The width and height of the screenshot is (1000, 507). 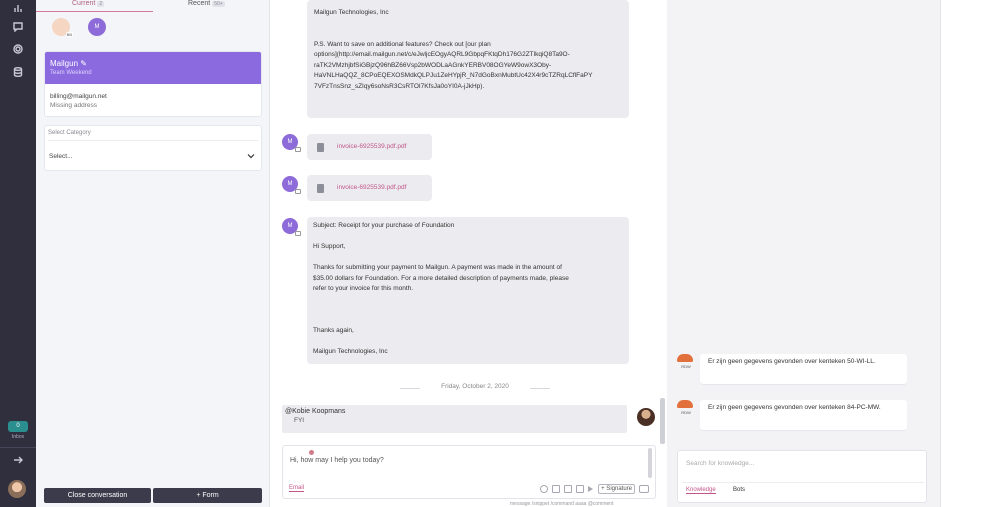 What do you see at coordinates (701, 490) in the screenshot?
I see `tab-knowledge: Knowledge` at bounding box center [701, 490].